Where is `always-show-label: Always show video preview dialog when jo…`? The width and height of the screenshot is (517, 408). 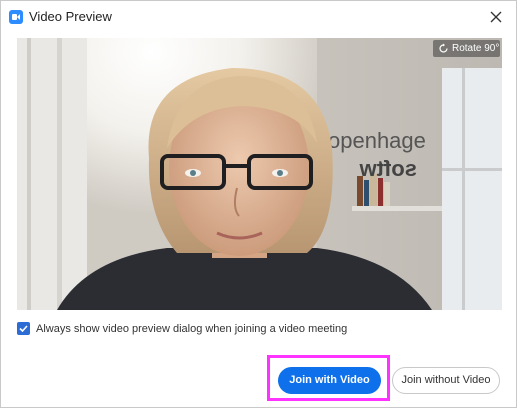 always-show-label: Always show video preview dialog when jo… is located at coordinates (192, 329).